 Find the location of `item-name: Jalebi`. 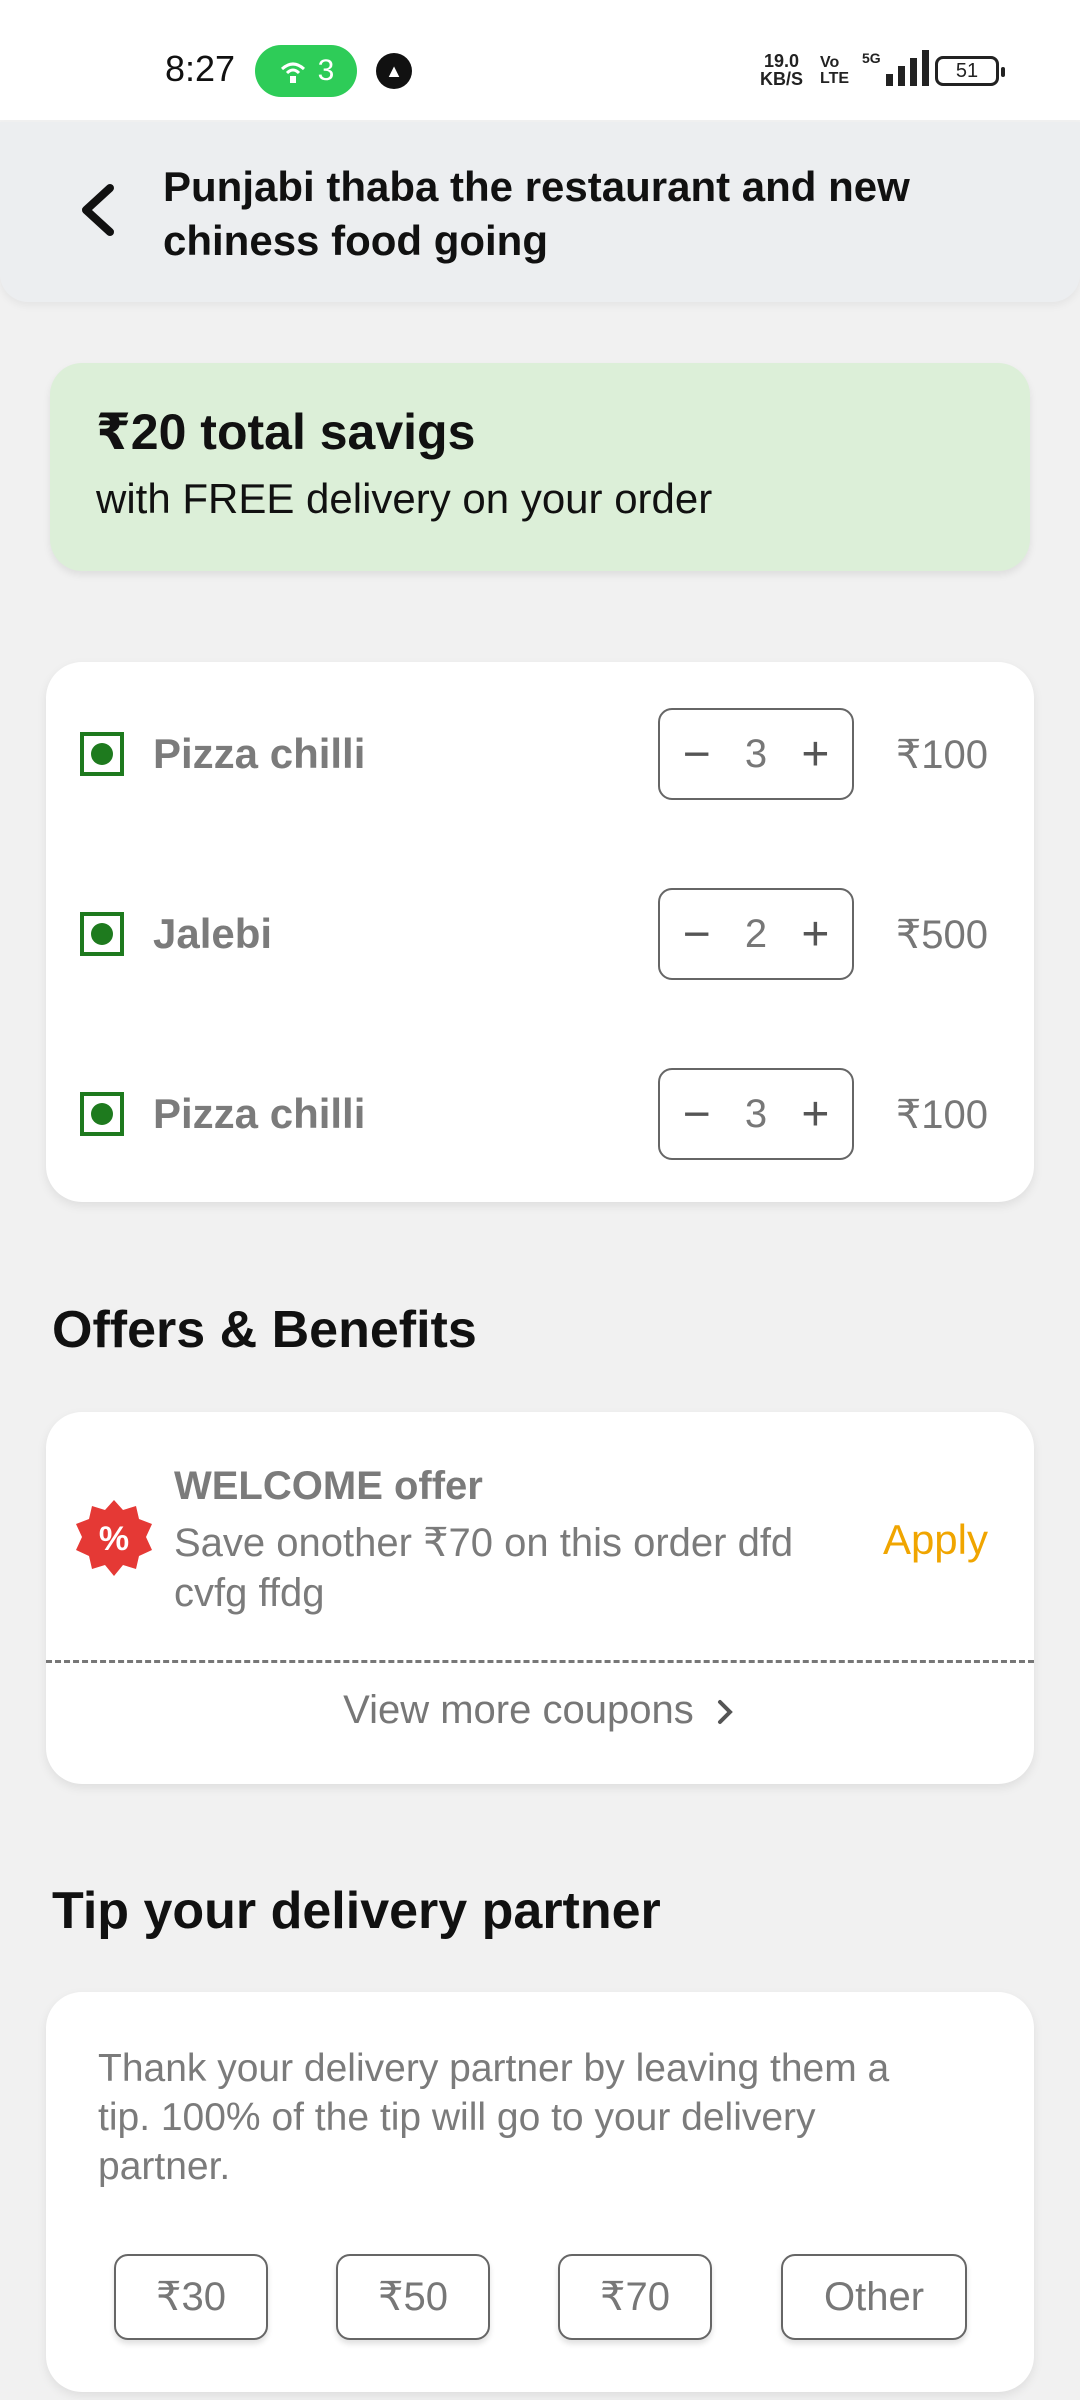

item-name: Jalebi is located at coordinates (213, 933).